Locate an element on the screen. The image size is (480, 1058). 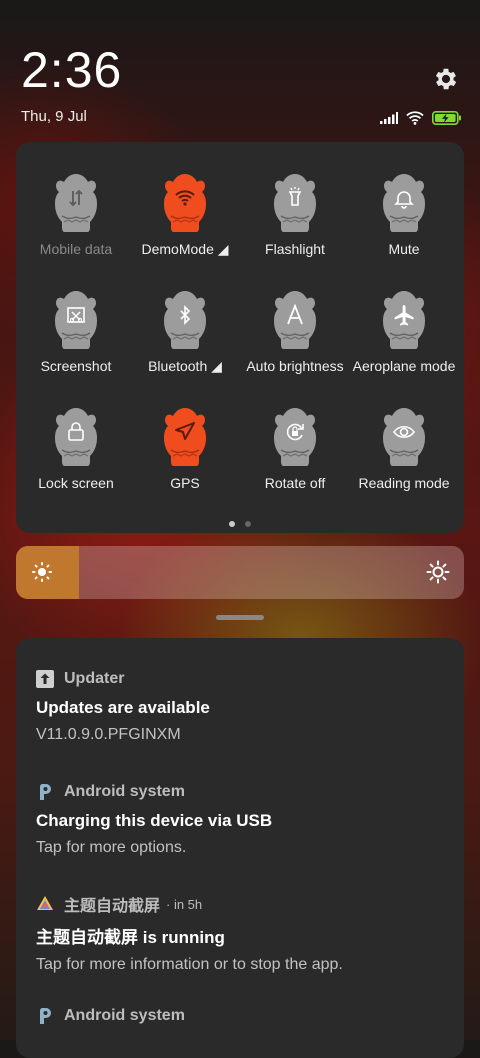
brightness-low-icon is located at coordinates (42, 572).